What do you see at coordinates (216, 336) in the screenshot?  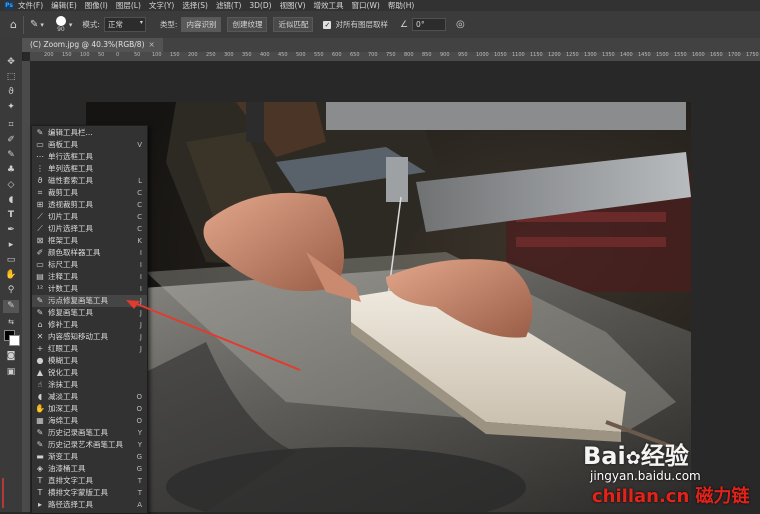 I see `arrow-line` at bounding box center [216, 336].